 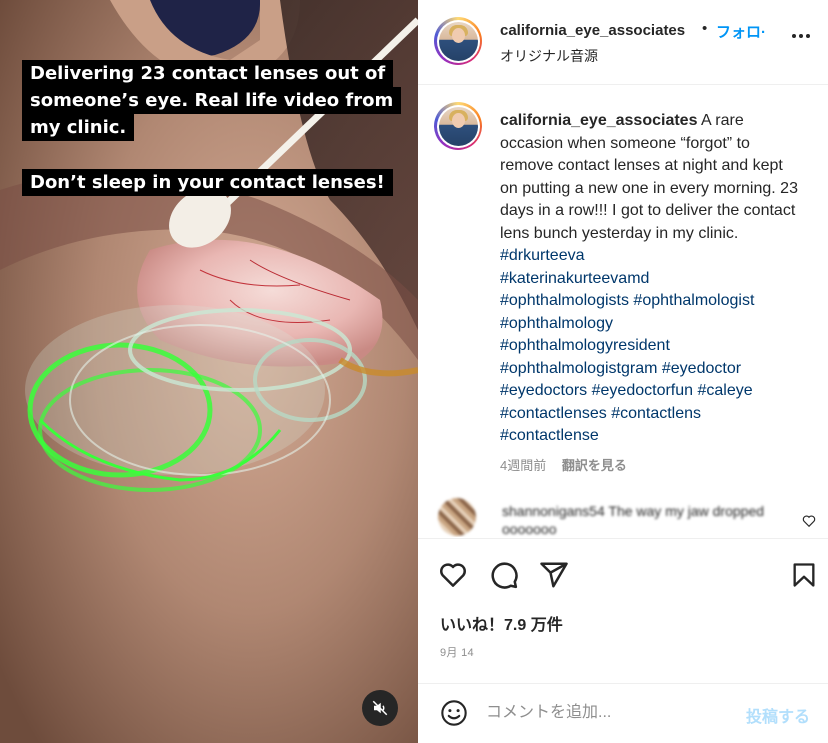 I want to click on hashtag: #contactlense, so click(x=549, y=435).